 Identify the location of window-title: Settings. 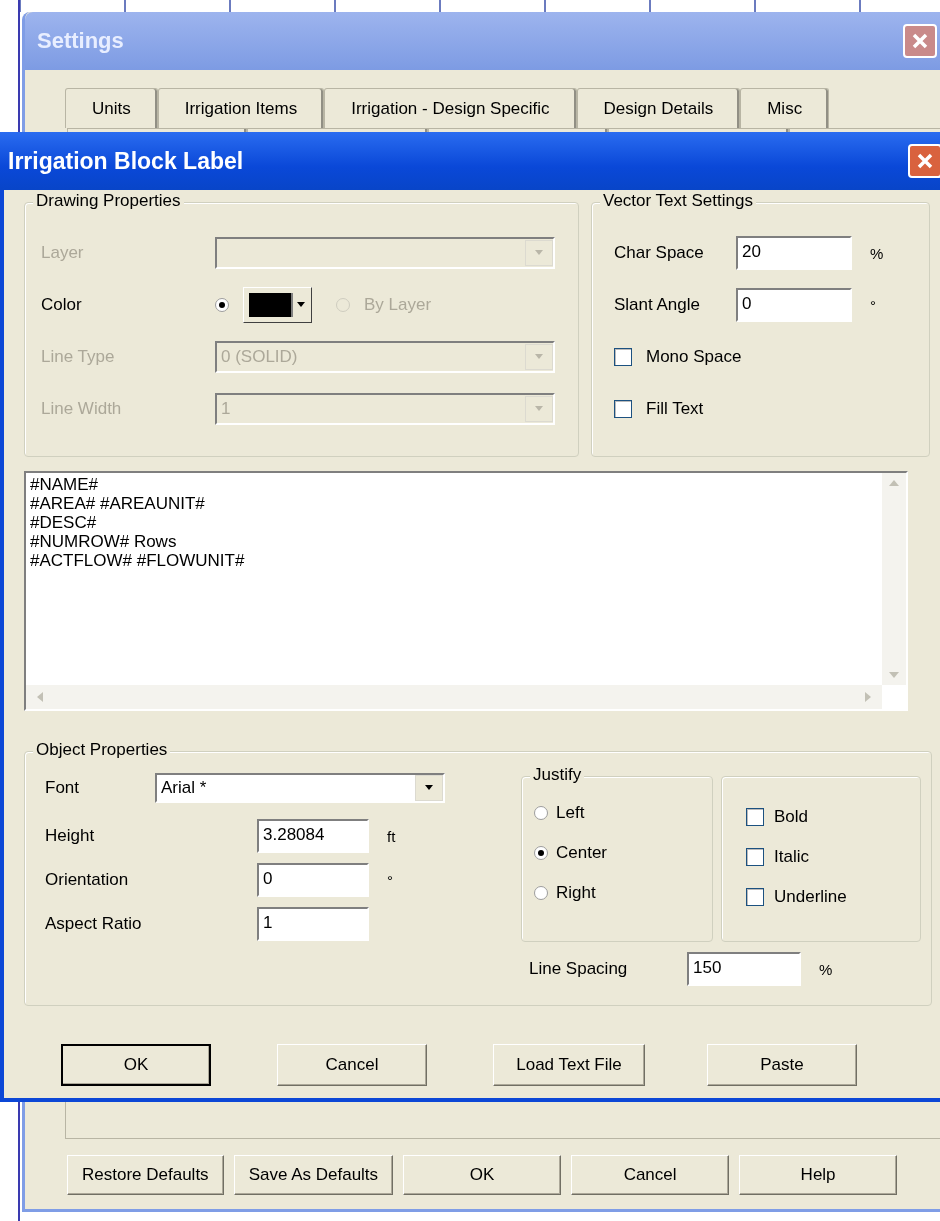
(80, 41).